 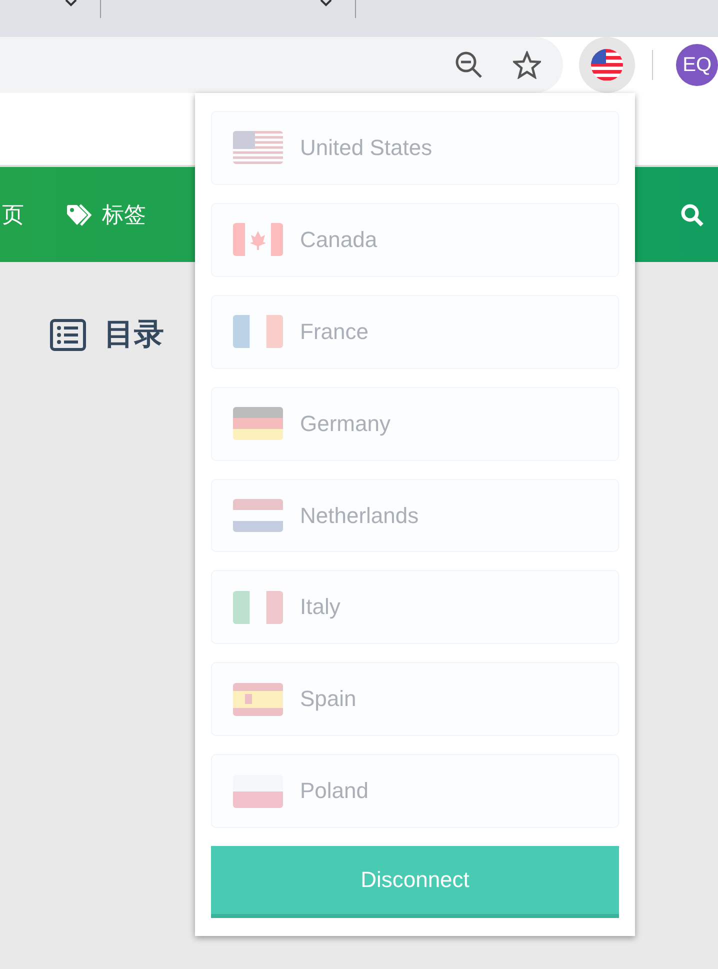 What do you see at coordinates (68, 334) in the screenshot?
I see `list-icon` at bounding box center [68, 334].